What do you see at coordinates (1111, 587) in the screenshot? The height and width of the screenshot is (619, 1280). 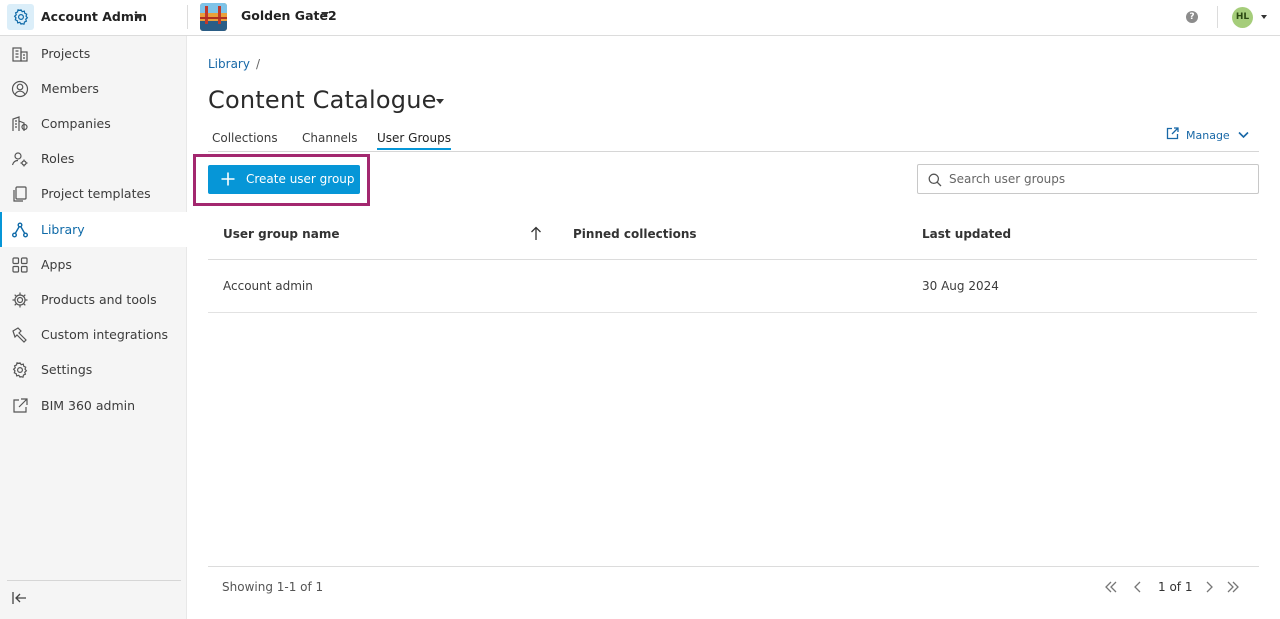 I see `first-page-icon` at bounding box center [1111, 587].